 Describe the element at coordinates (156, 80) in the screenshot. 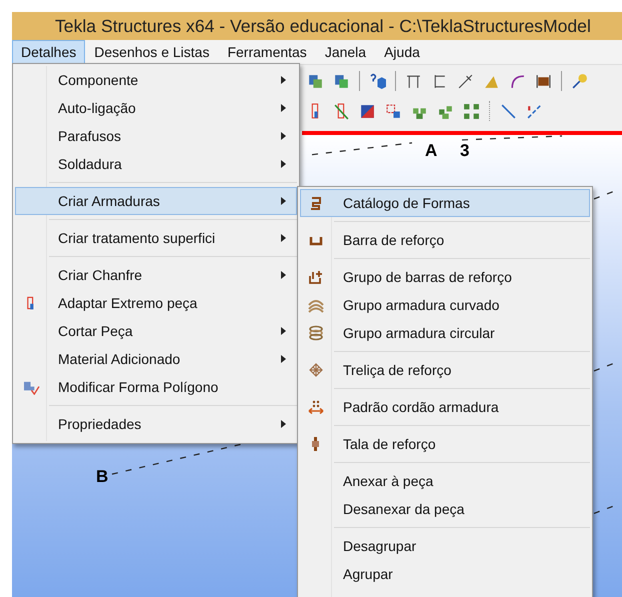

I see `menu-item: Componente` at that location.